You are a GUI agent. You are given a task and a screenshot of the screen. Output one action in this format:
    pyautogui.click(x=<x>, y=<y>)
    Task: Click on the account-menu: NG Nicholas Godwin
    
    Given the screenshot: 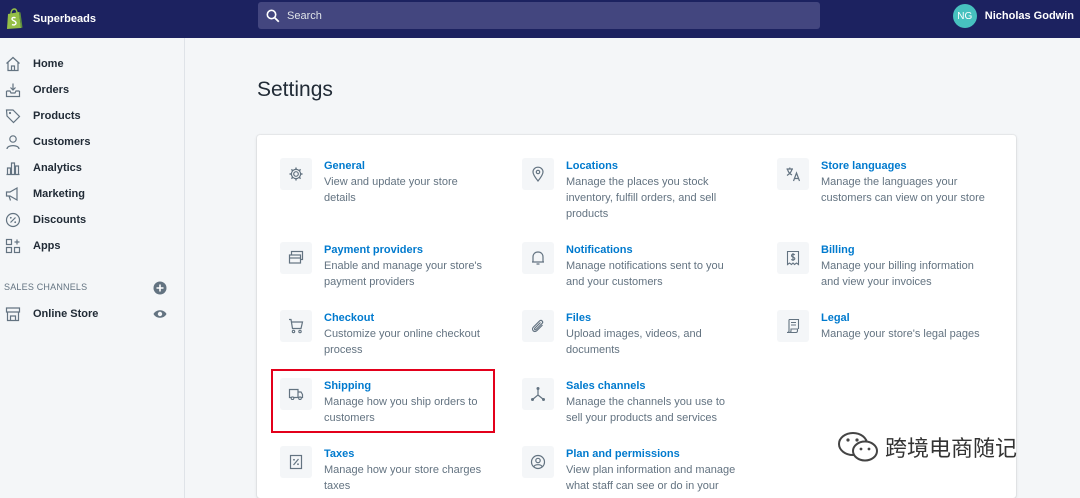 What is the action you would take?
    pyautogui.click(x=1013, y=16)
    